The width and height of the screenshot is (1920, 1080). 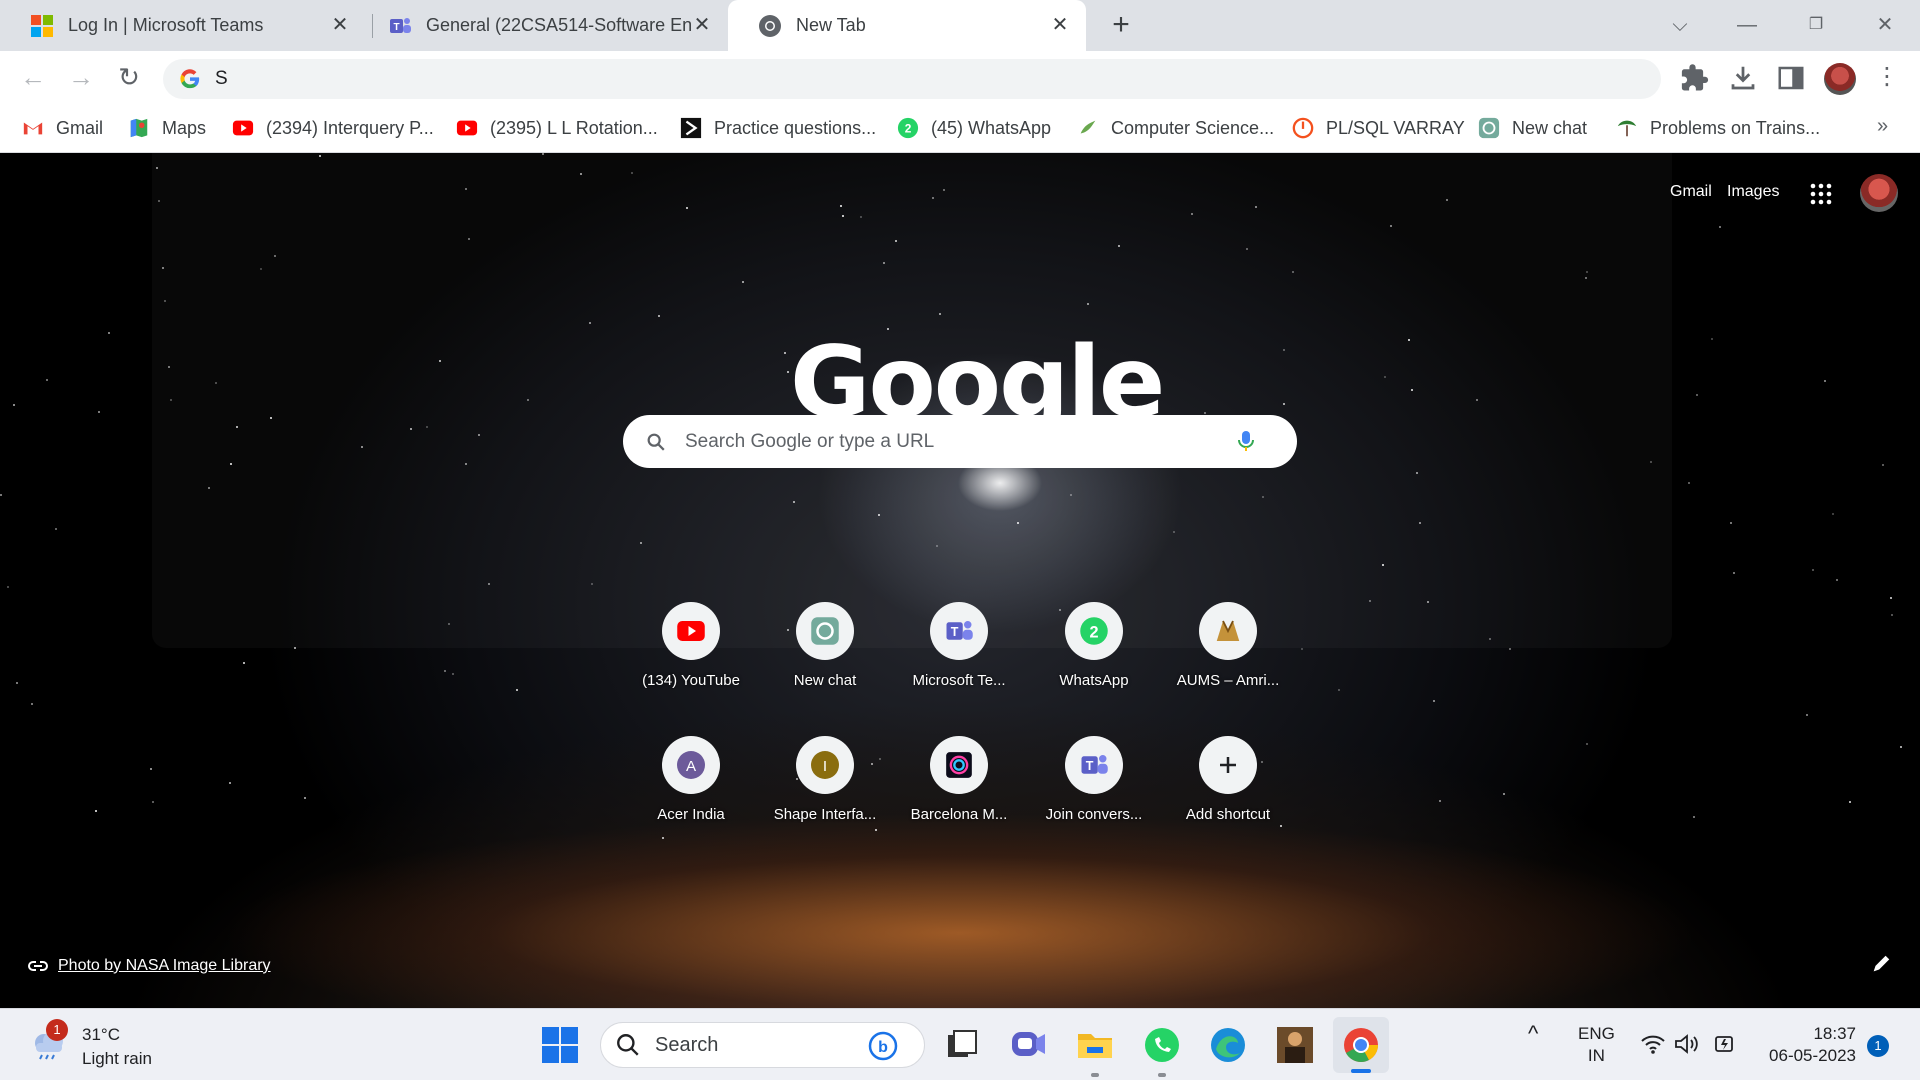 I want to click on windows-start-icon, so click(x=560, y=1045).